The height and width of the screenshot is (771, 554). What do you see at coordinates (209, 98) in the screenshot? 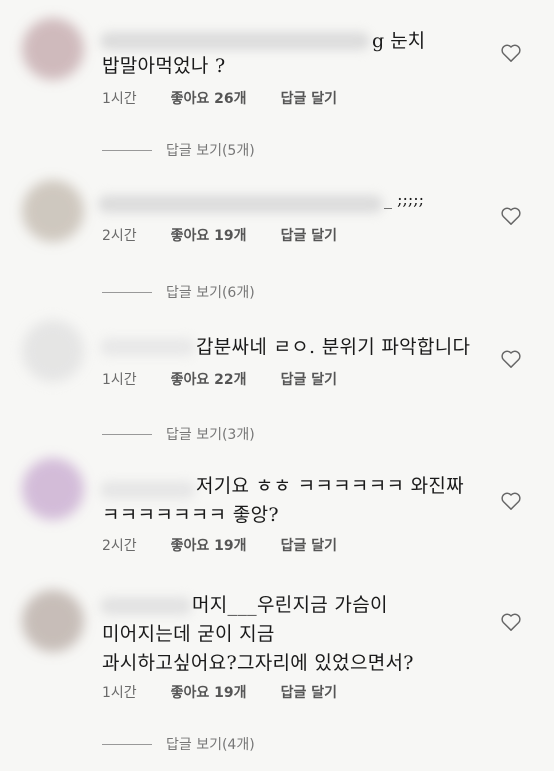
I see `likes-count: 좋아요 26개` at bounding box center [209, 98].